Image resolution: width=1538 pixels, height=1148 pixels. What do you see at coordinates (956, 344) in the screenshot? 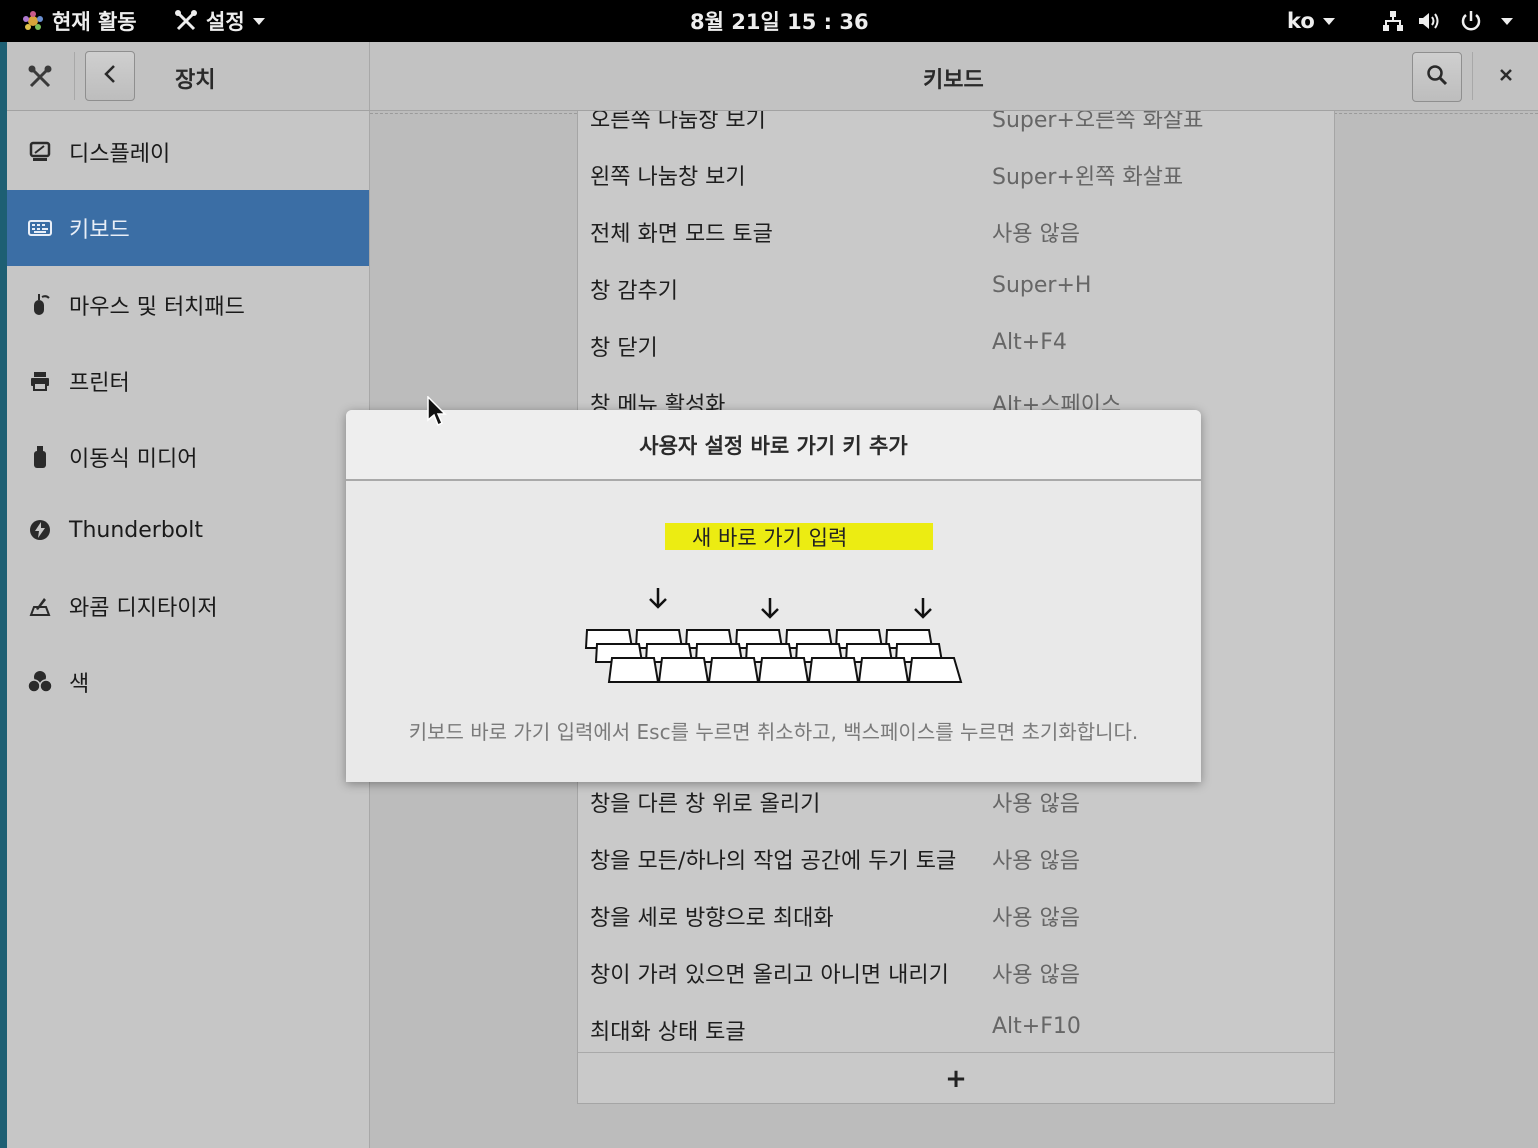
I see `shortcut-row: 창 닫기 Alt+F4` at bounding box center [956, 344].